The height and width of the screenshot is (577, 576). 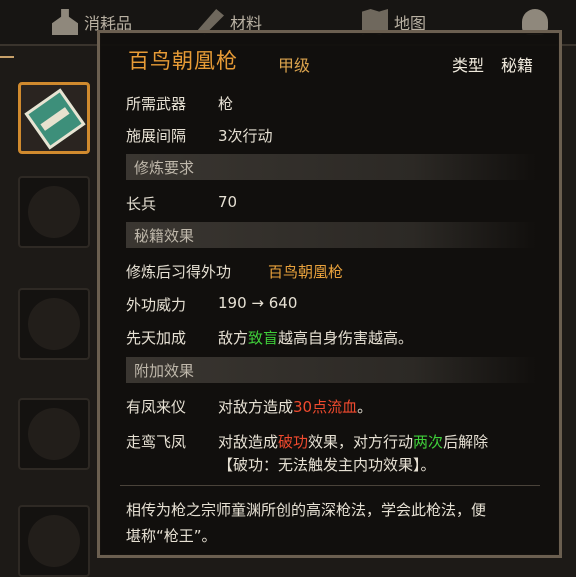 What do you see at coordinates (330, 485) in the screenshot?
I see `description-divider` at bounding box center [330, 485].